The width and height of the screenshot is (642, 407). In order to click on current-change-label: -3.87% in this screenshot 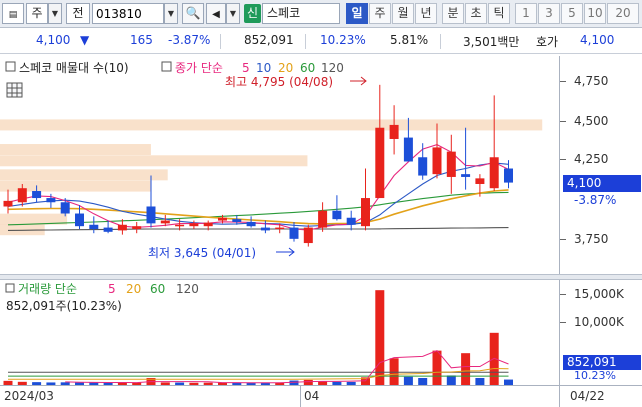, I will do `click(595, 200)`.